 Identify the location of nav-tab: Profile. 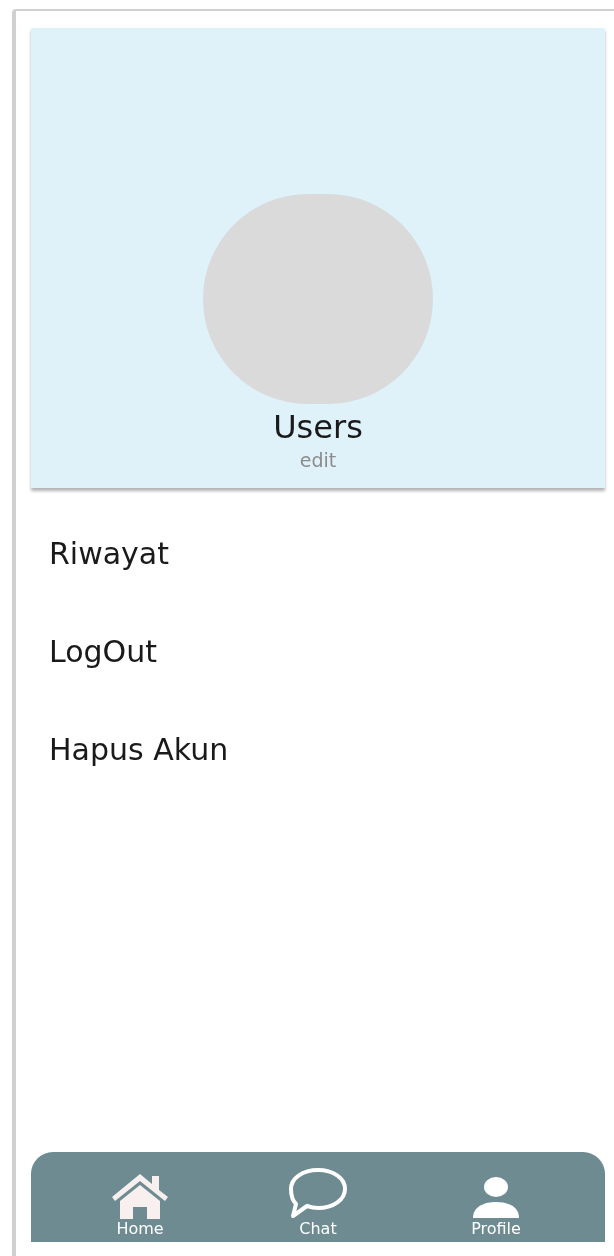
(496, 1207).